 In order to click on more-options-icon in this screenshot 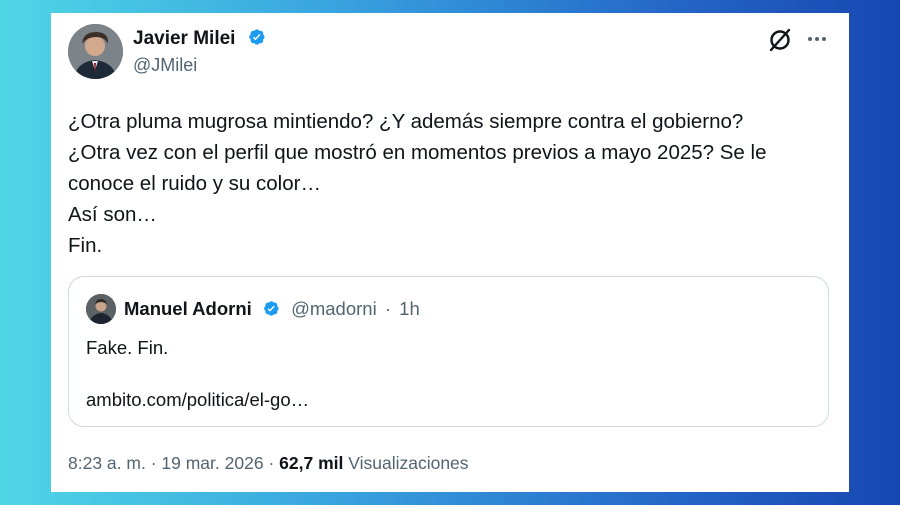, I will do `click(817, 39)`.